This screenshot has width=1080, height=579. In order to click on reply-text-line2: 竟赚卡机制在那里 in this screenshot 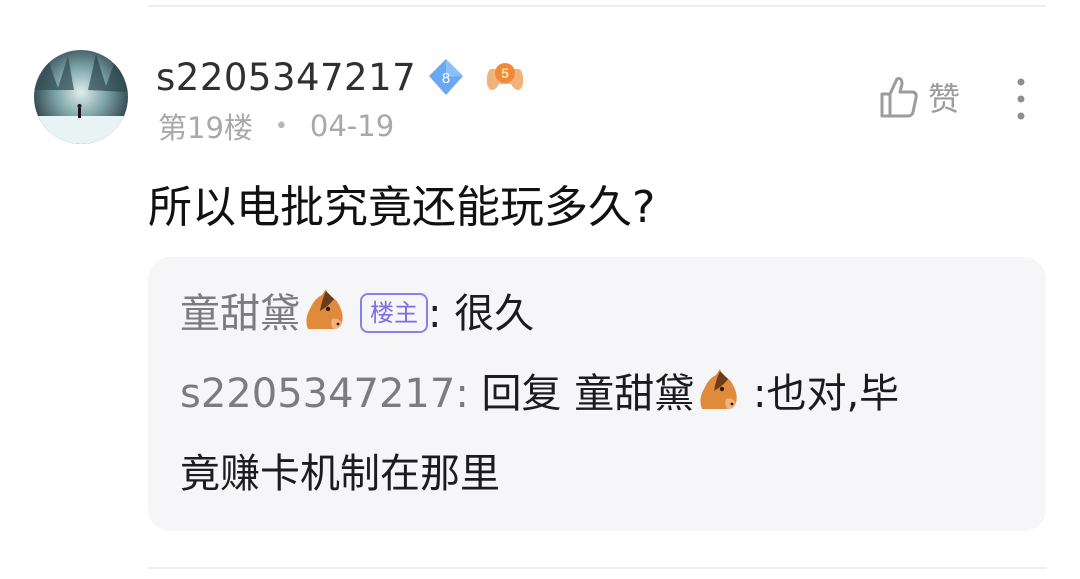, I will do `click(340, 474)`.